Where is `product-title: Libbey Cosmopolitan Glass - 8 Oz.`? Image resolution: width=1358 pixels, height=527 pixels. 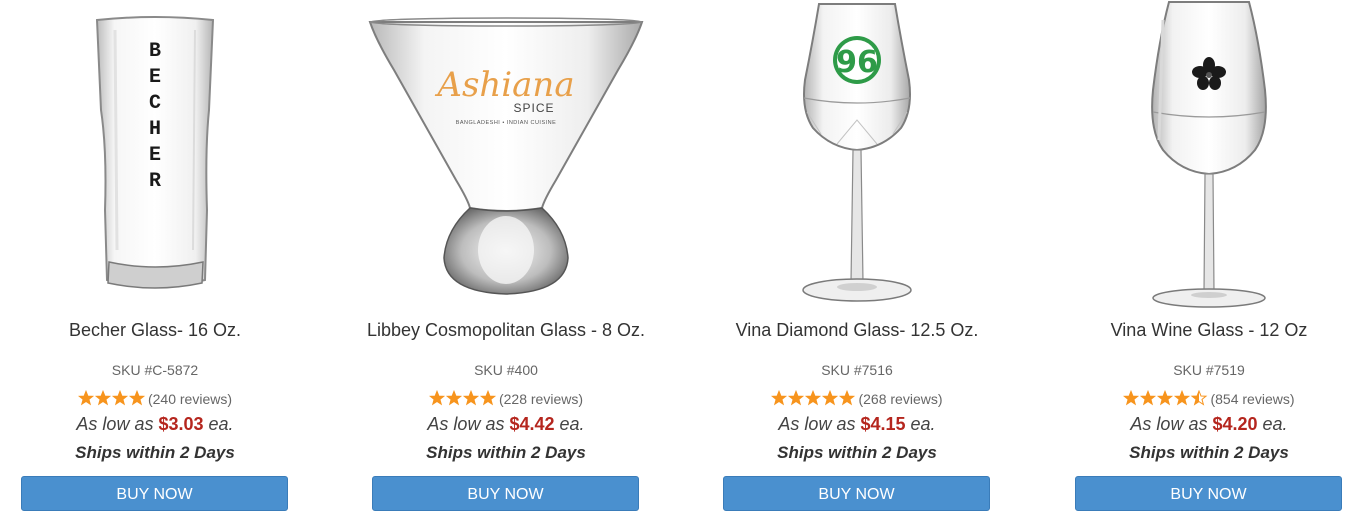
product-title: Libbey Cosmopolitan Glass - 8 Oz. is located at coordinates (506, 330).